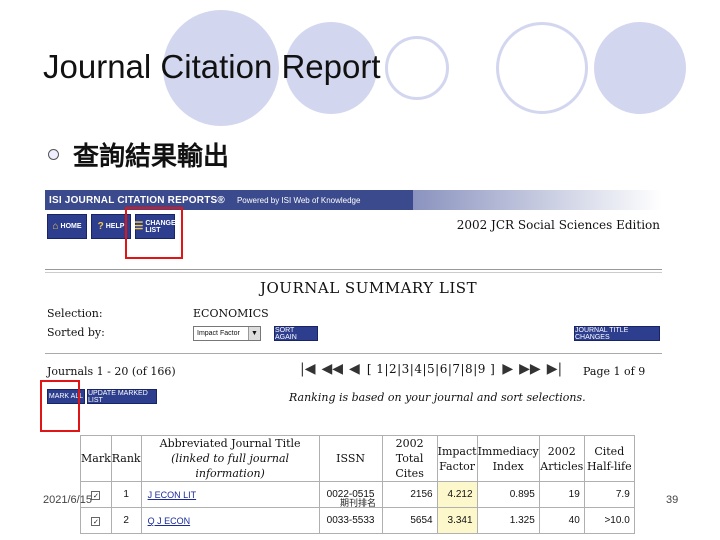 This screenshot has width=720, height=540. What do you see at coordinates (230, 443) in the screenshot?
I see `col-title-line1: Abbreviated Journal Title` at bounding box center [230, 443].